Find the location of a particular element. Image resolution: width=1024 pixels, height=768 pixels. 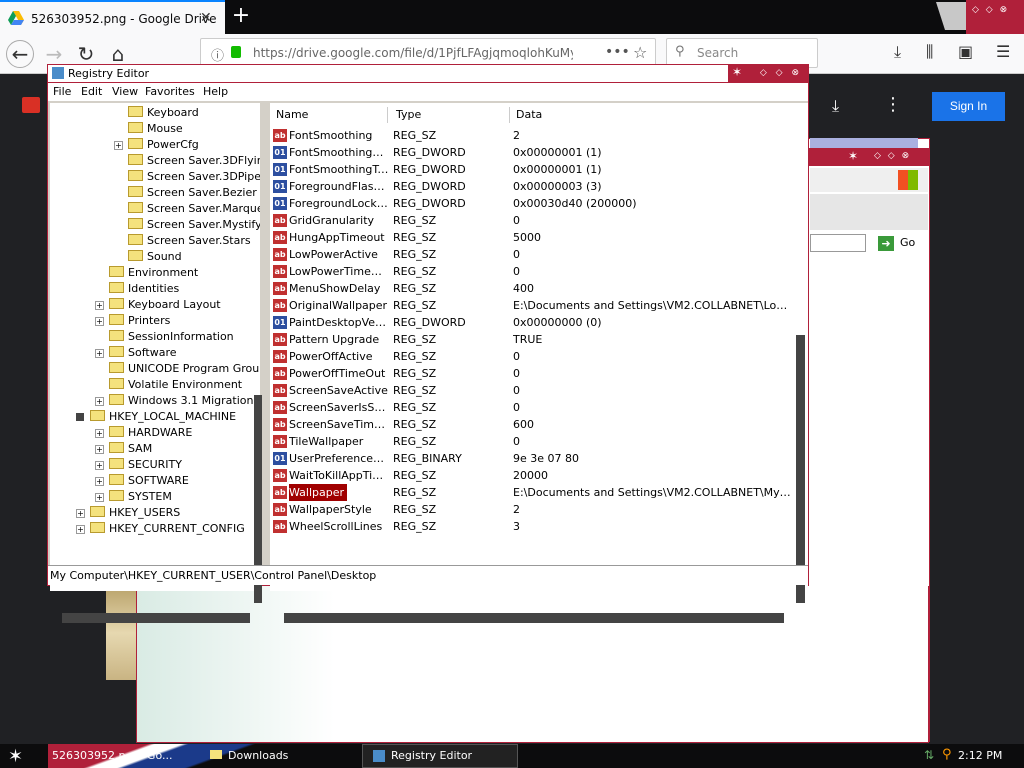

close-tab-icon: ✕ is located at coordinates (206, 18).